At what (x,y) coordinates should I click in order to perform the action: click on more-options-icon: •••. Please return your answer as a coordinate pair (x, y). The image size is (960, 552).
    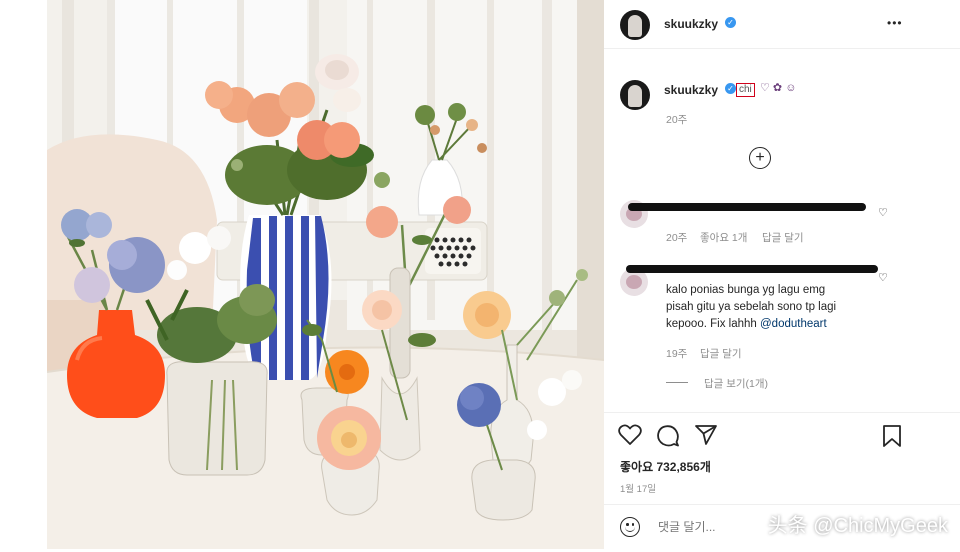
    Looking at the image, I should click on (895, 23).